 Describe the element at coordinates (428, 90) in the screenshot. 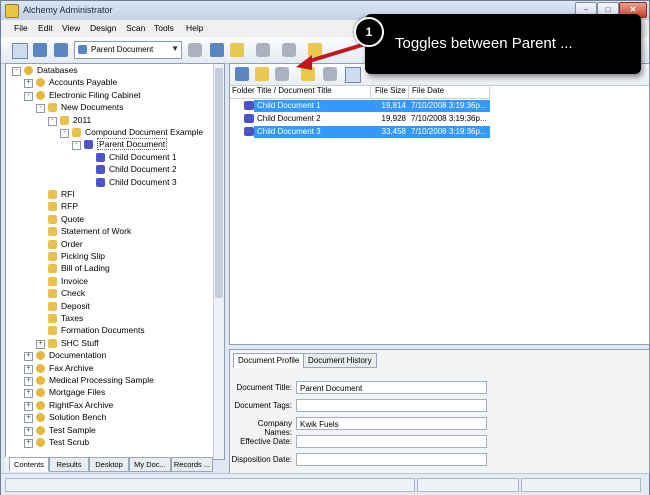

I see `header-file-date: File Date` at that location.